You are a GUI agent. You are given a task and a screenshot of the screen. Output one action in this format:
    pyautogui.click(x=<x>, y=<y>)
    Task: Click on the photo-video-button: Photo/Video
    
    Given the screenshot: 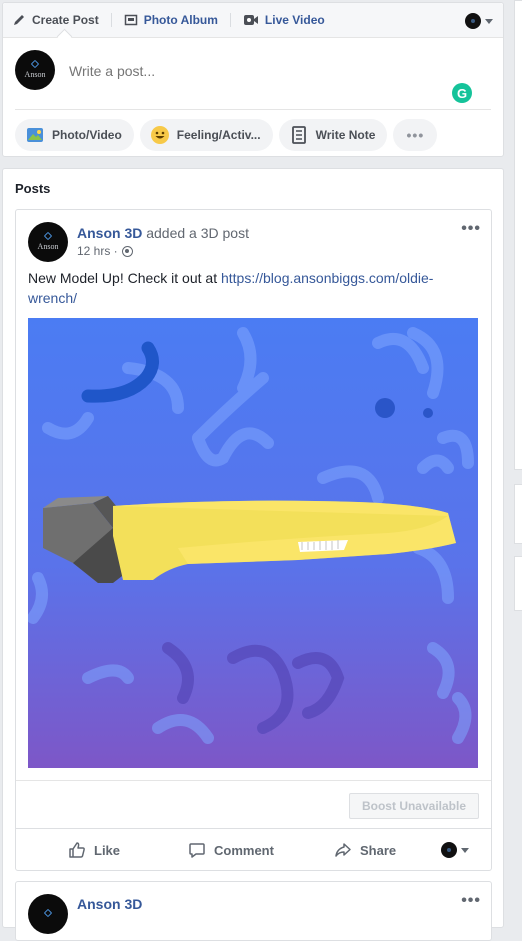 What is the action you would take?
    pyautogui.click(x=74, y=135)
    